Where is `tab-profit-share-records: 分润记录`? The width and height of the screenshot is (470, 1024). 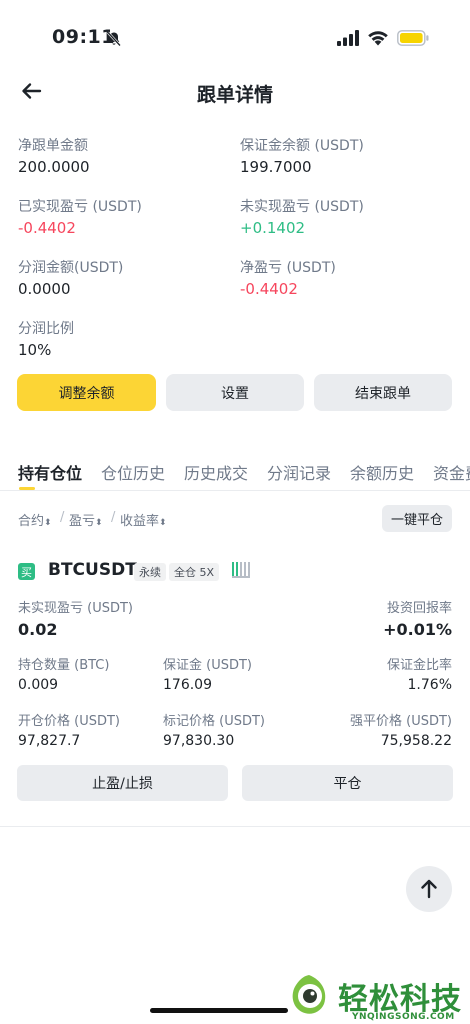
tab-profit-share-records: 分润记录 is located at coordinates (299, 472).